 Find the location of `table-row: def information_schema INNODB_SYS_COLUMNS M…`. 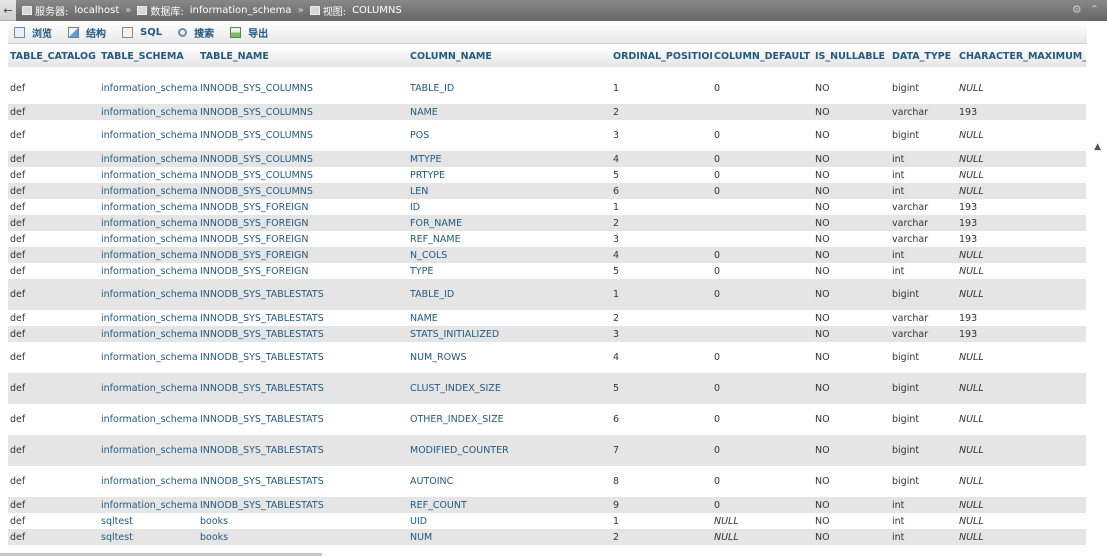

table-row: def information_schema INNODB_SYS_COLUMNS M… is located at coordinates (547, 159).